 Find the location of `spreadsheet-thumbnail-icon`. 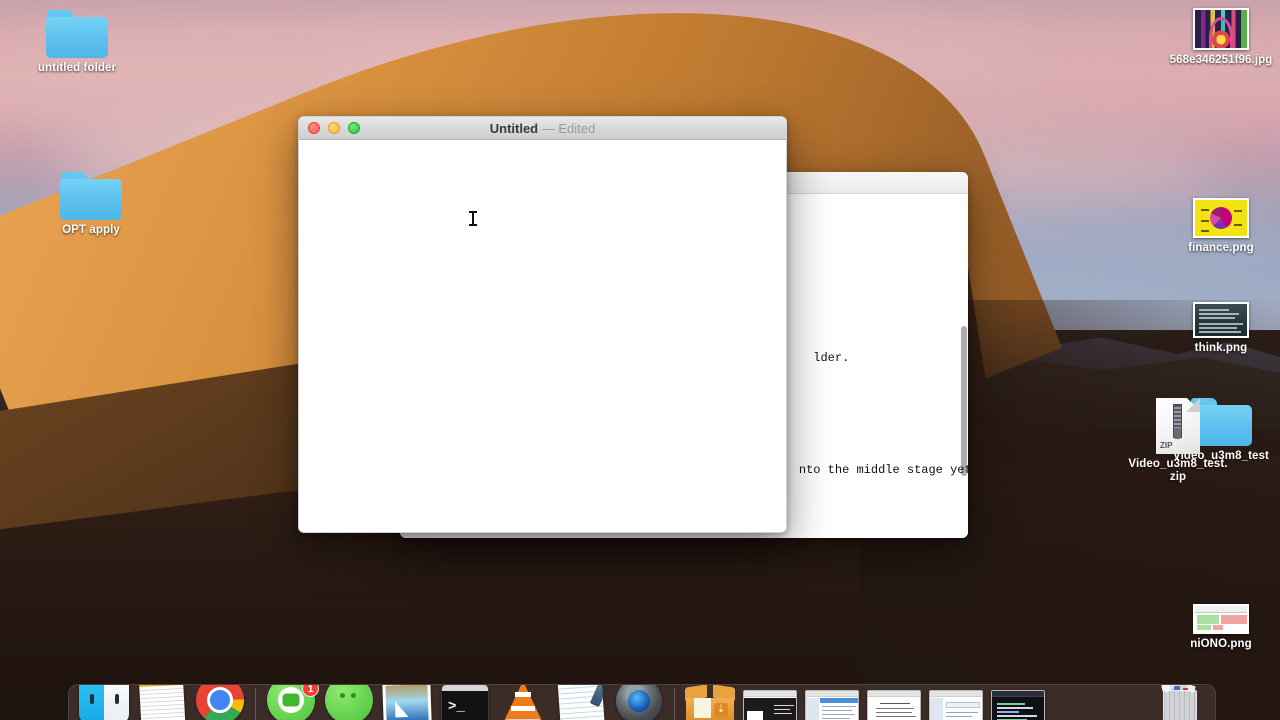

spreadsheet-thumbnail-icon is located at coordinates (1221, 619).